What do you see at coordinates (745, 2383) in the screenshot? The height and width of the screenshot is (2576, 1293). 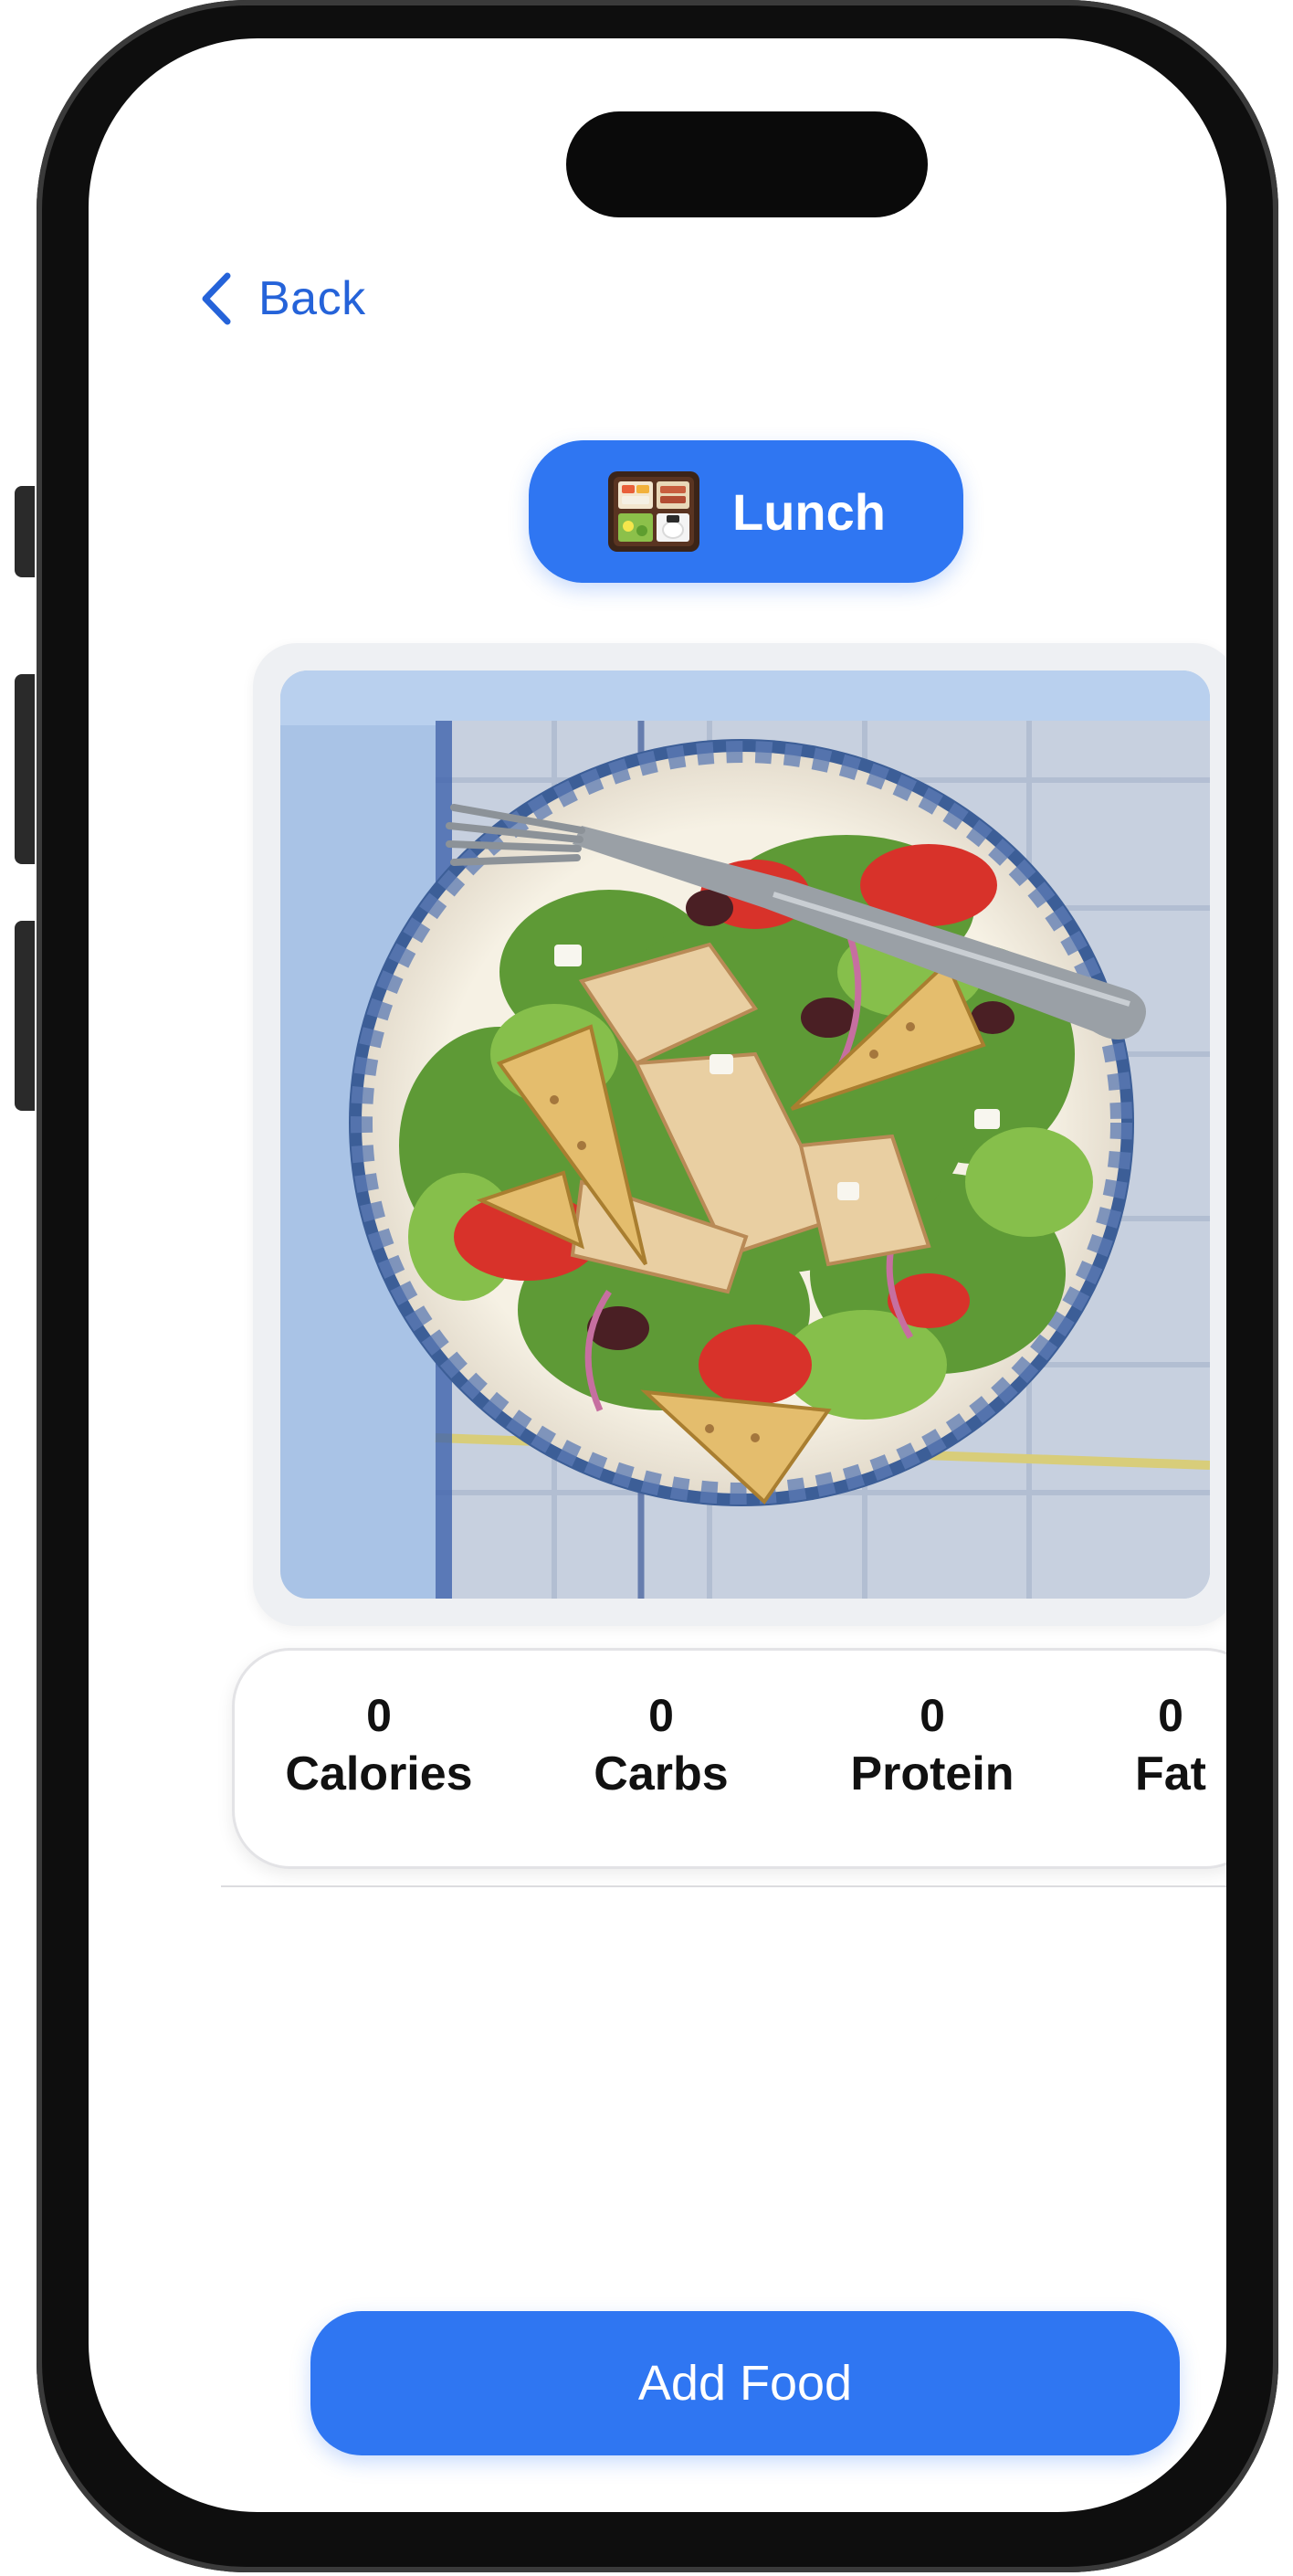 I see `add-food-button: Add Food` at bounding box center [745, 2383].